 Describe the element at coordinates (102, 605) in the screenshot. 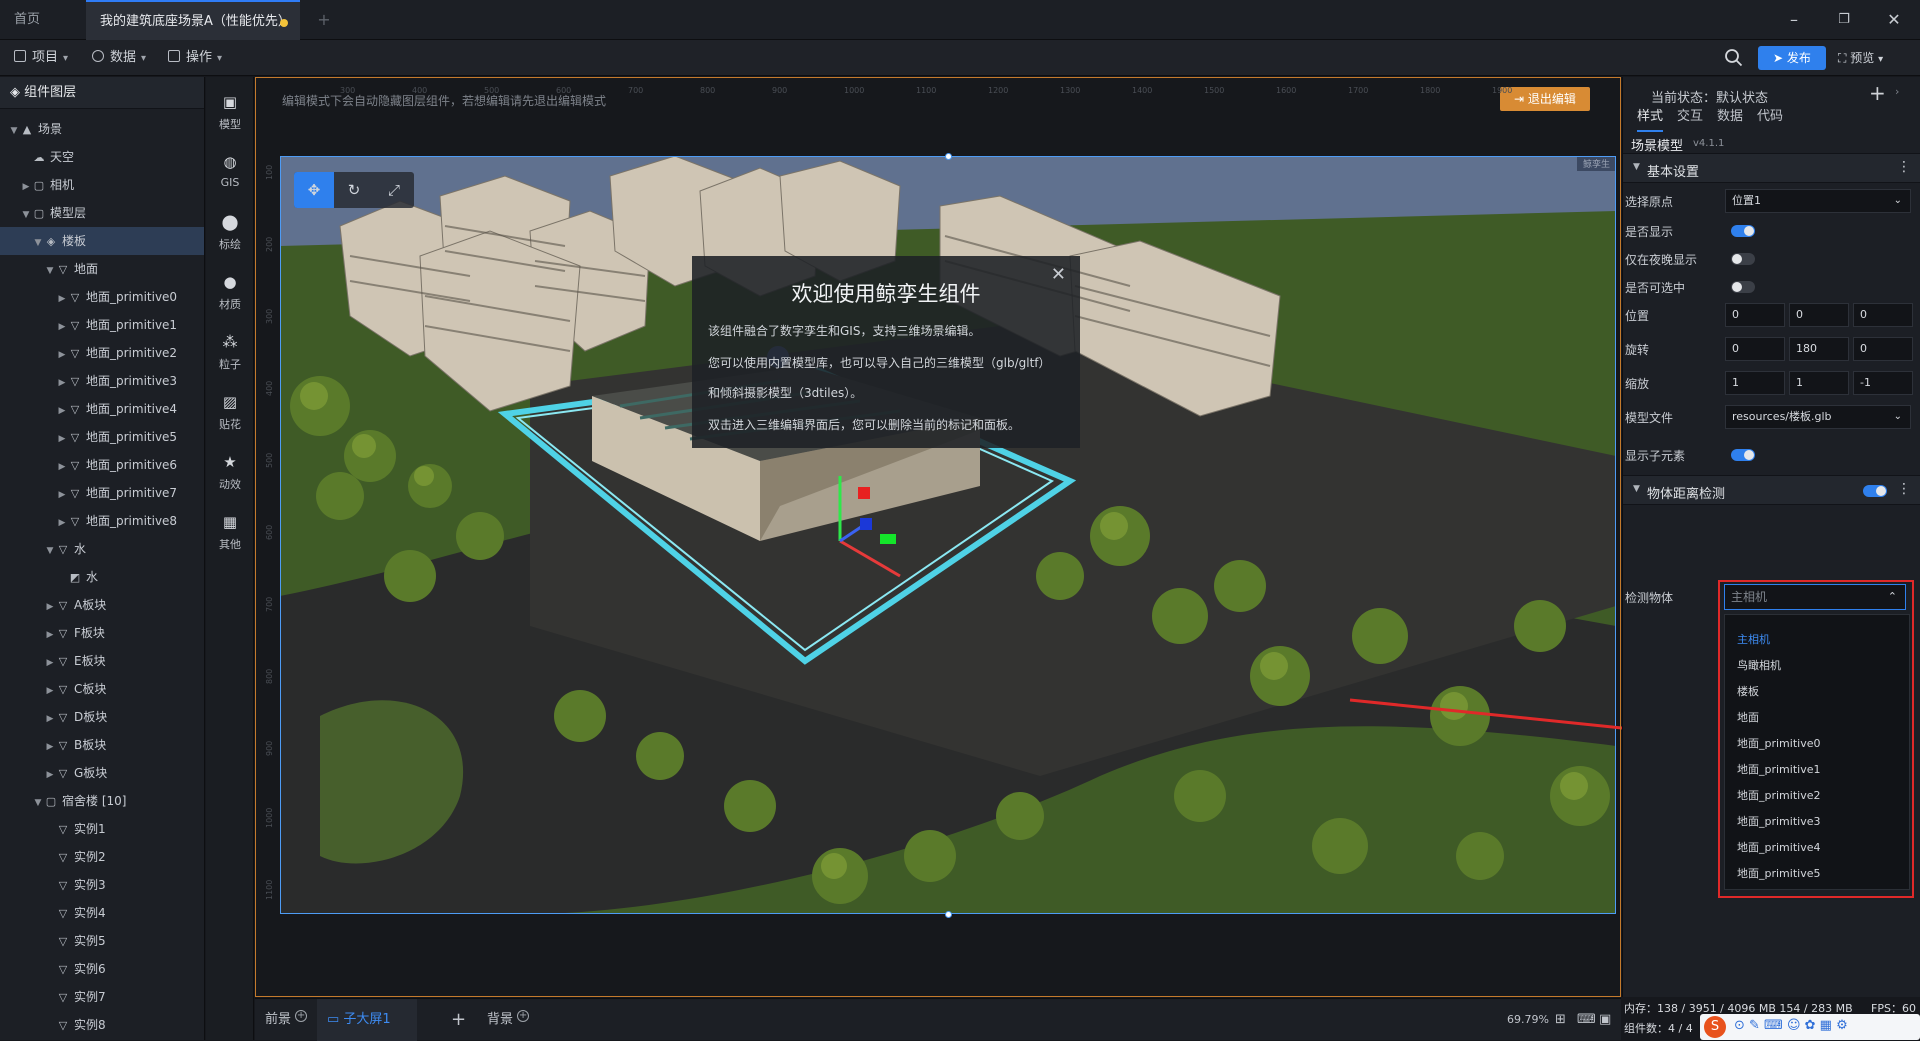

I see `layer-tree-item: ▶ ▽ A板块` at that location.